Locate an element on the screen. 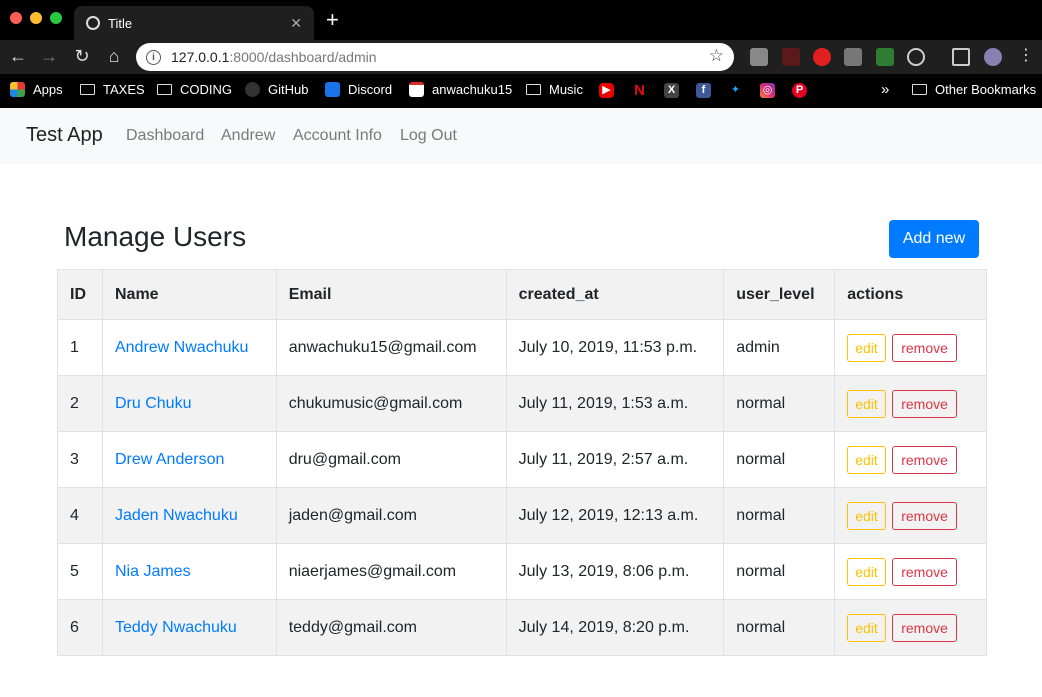 The image size is (1042, 697). created-at-cell: July 11, 2019, 1:53 a.m. is located at coordinates (615, 403).